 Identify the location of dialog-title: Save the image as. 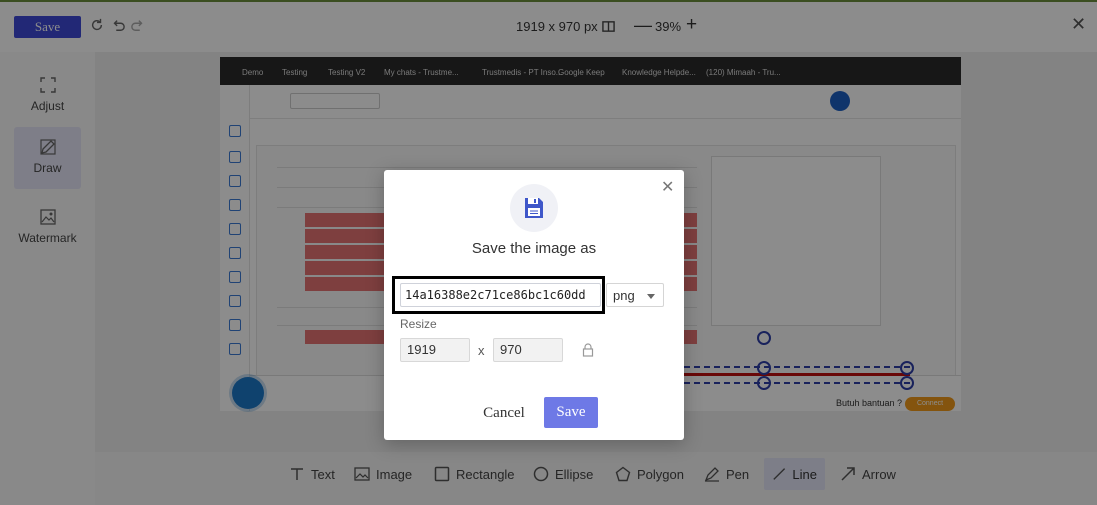
(534, 248).